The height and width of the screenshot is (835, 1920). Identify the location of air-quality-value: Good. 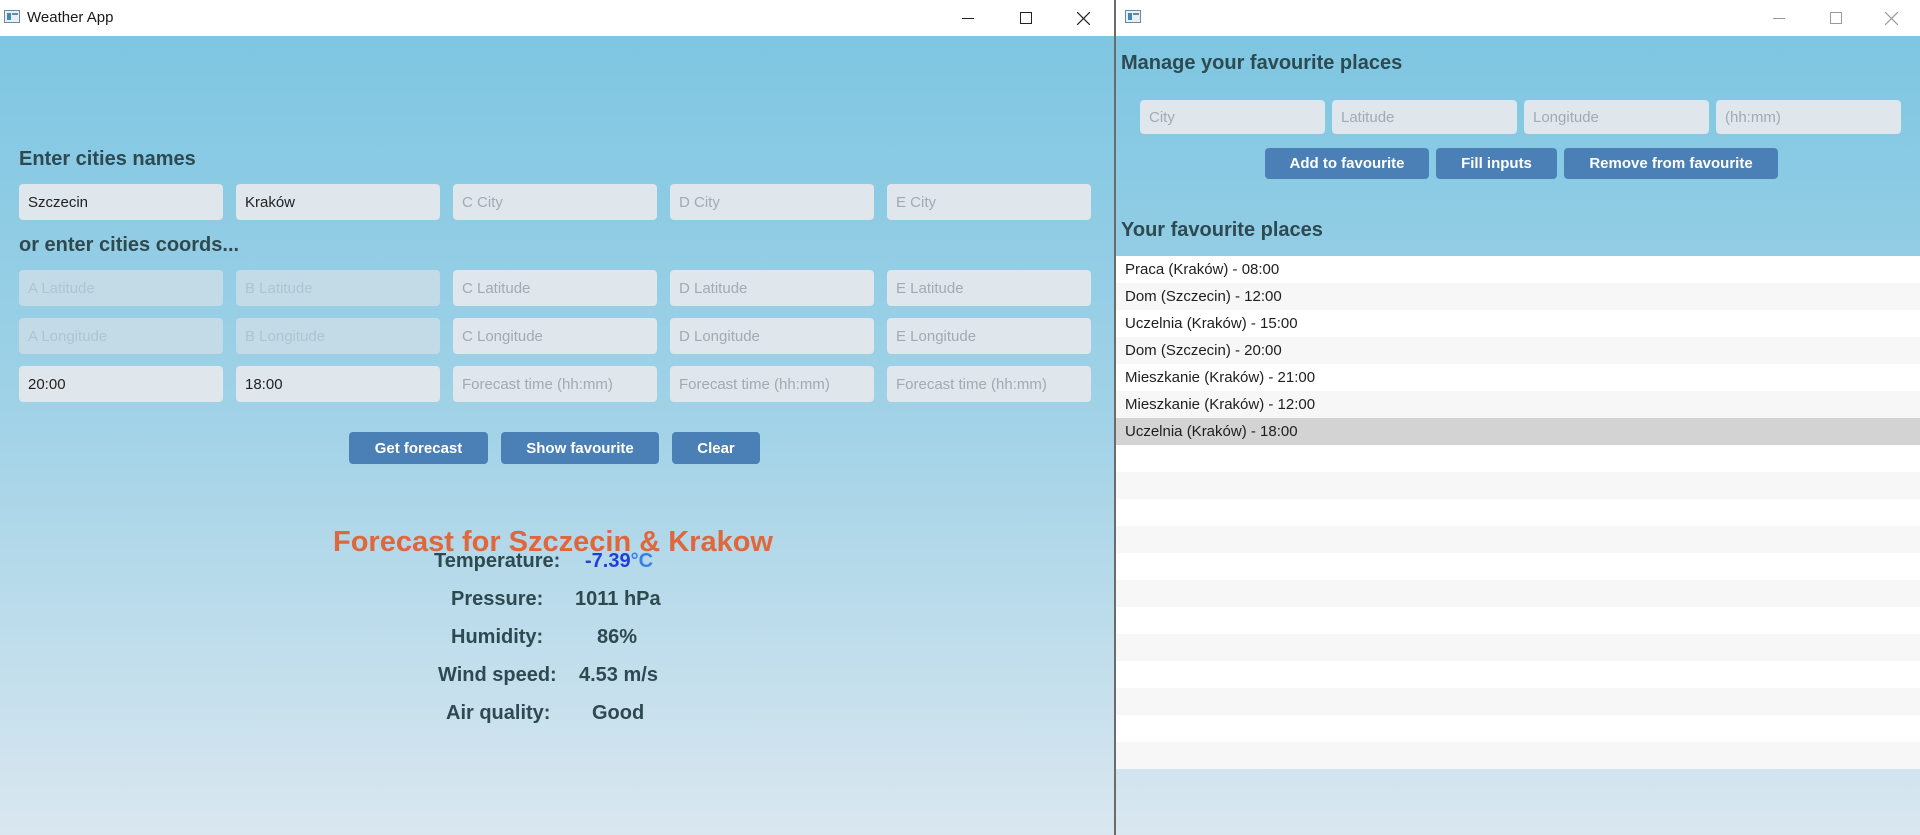
(618, 713).